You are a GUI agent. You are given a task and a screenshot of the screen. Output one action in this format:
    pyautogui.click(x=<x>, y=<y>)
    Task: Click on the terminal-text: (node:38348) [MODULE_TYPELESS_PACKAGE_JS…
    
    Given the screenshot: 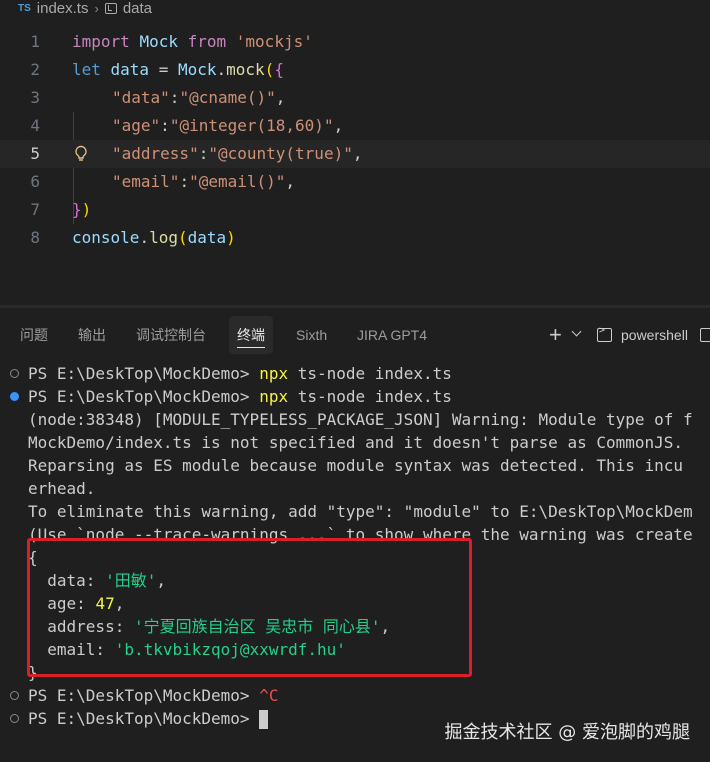 What is the action you would take?
    pyautogui.click(x=360, y=419)
    